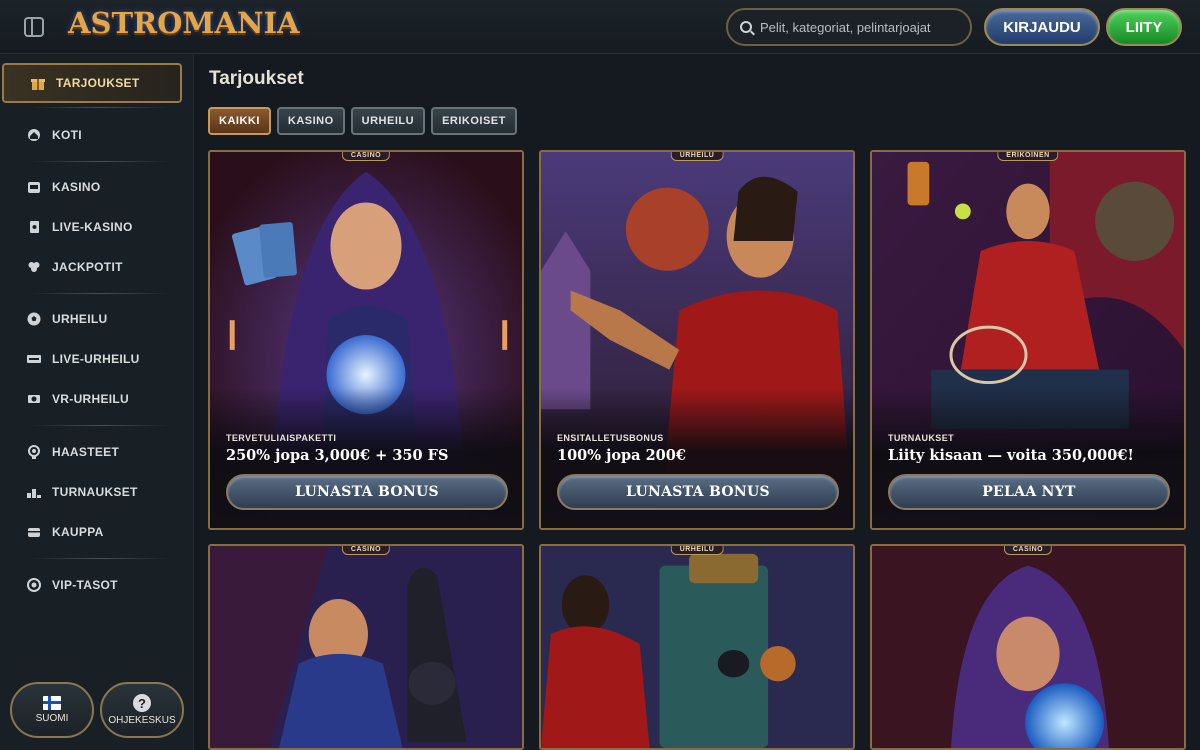 The image size is (1200, 750). I want to click on soccer-ball-icon, so click(34, 319).